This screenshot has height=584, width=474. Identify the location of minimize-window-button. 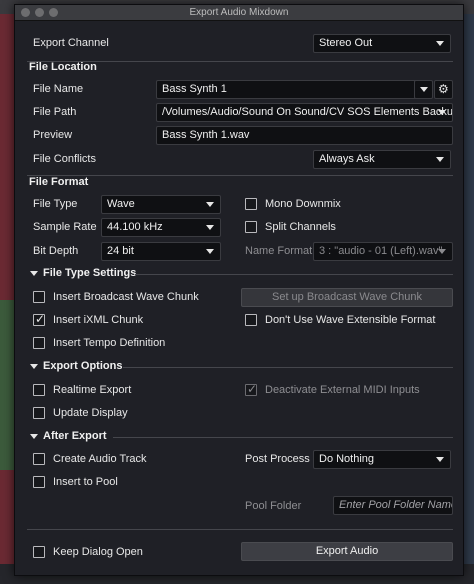
(39, 12).